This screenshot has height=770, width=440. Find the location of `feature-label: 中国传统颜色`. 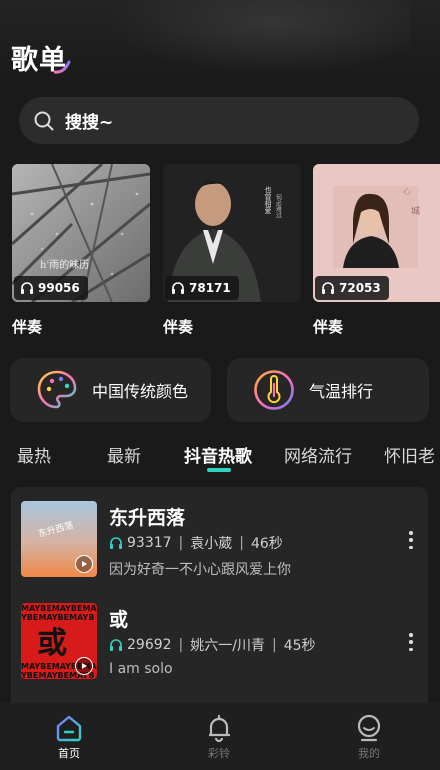

feature-label: 中国传统颜色 is located at coordinates (140, 391).